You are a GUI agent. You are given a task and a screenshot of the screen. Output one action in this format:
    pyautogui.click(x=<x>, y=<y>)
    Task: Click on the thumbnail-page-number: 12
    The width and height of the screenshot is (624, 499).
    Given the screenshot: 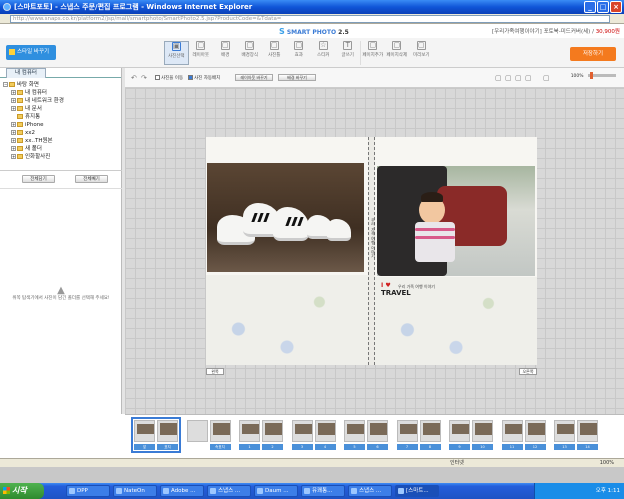 What is the action you would take?
    pyautogui.click(x=535, y=447)
    